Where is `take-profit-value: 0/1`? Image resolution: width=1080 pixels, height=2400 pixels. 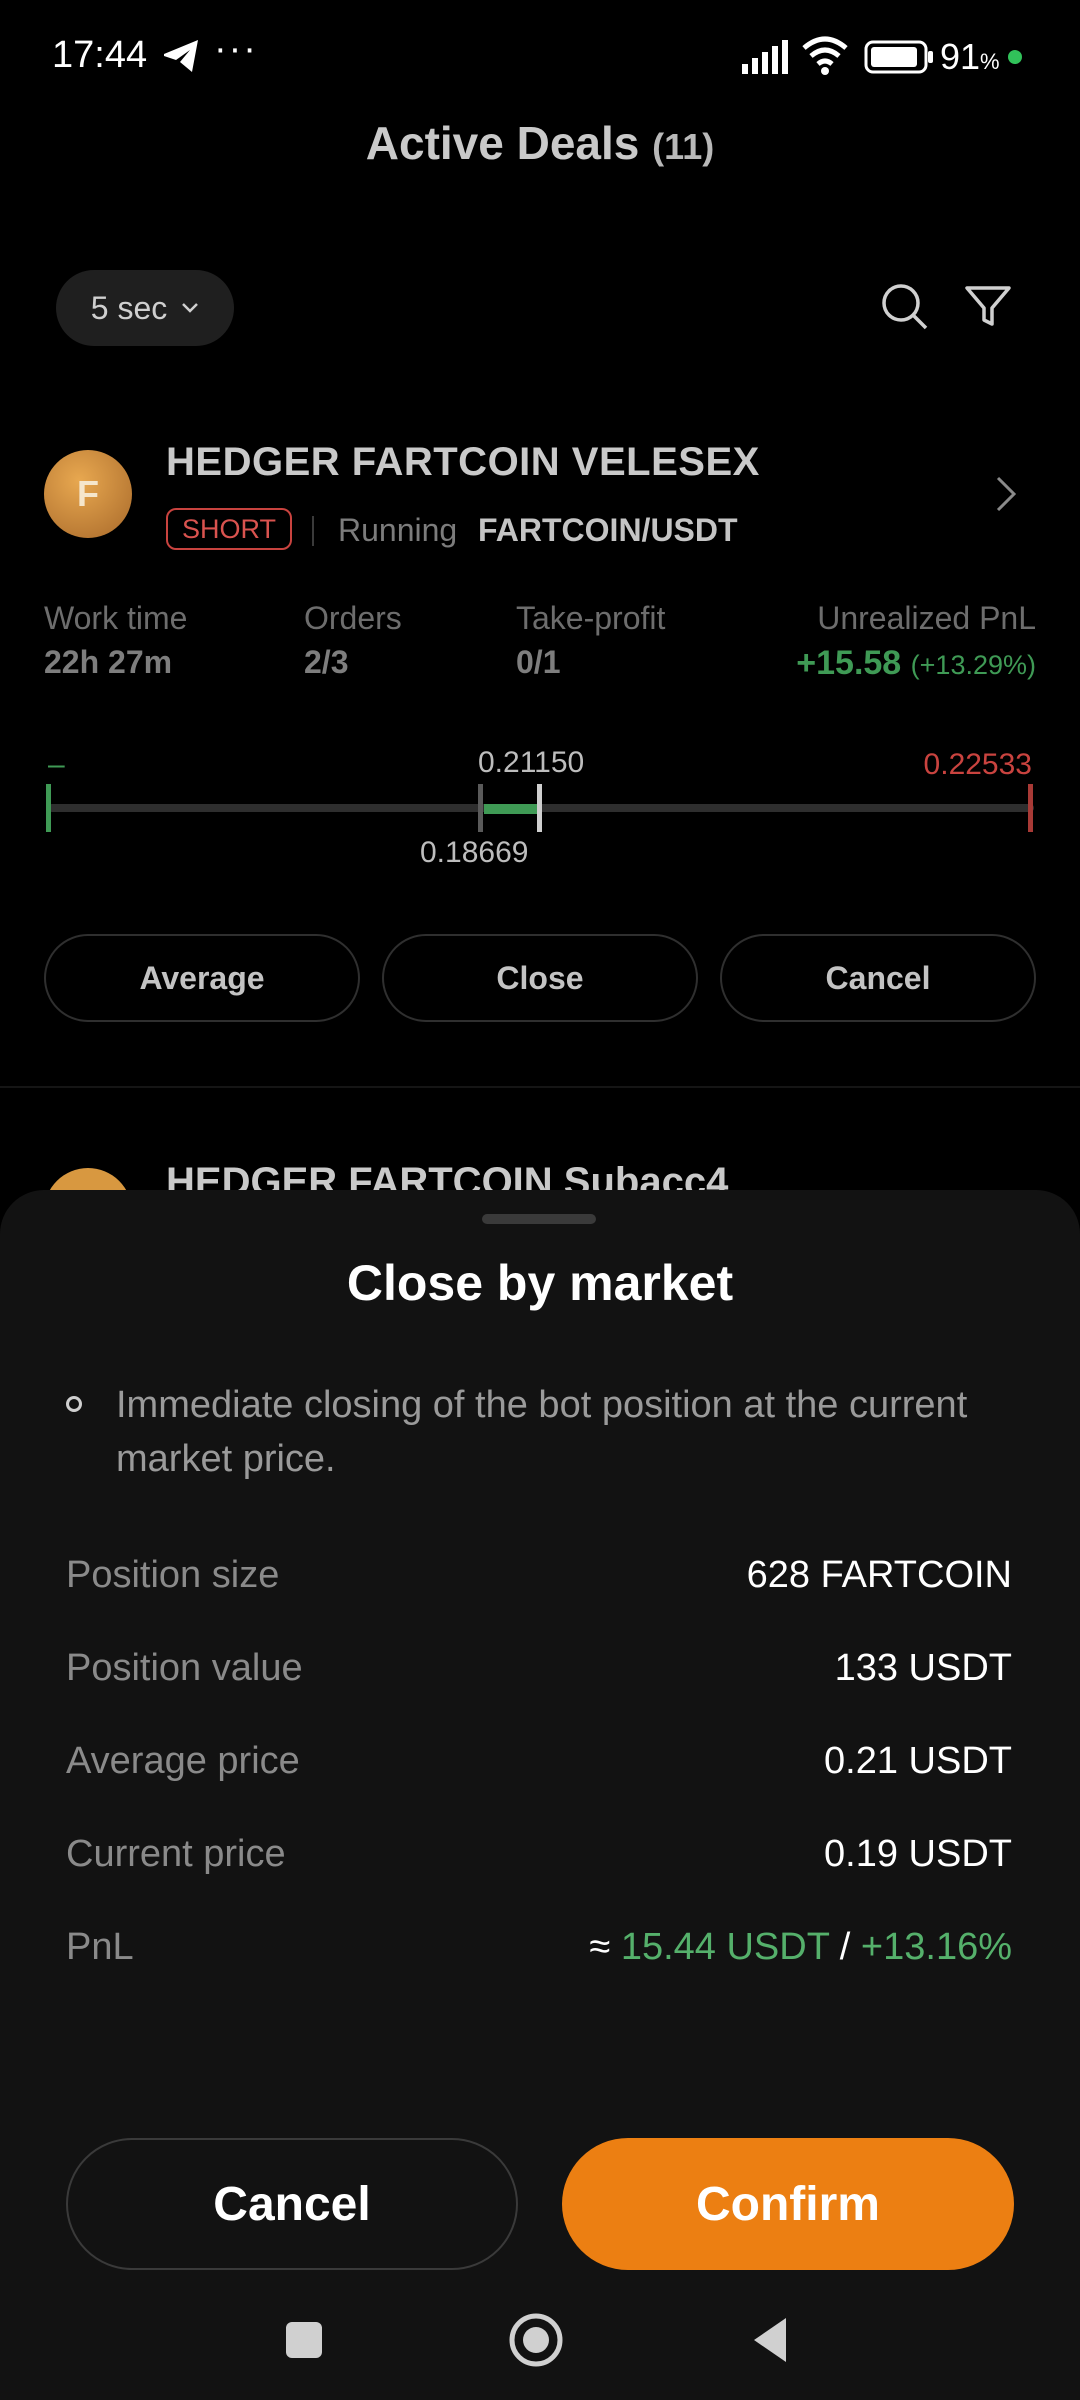
take-profit-value: 0/1 is located at coordinates (538, 662).